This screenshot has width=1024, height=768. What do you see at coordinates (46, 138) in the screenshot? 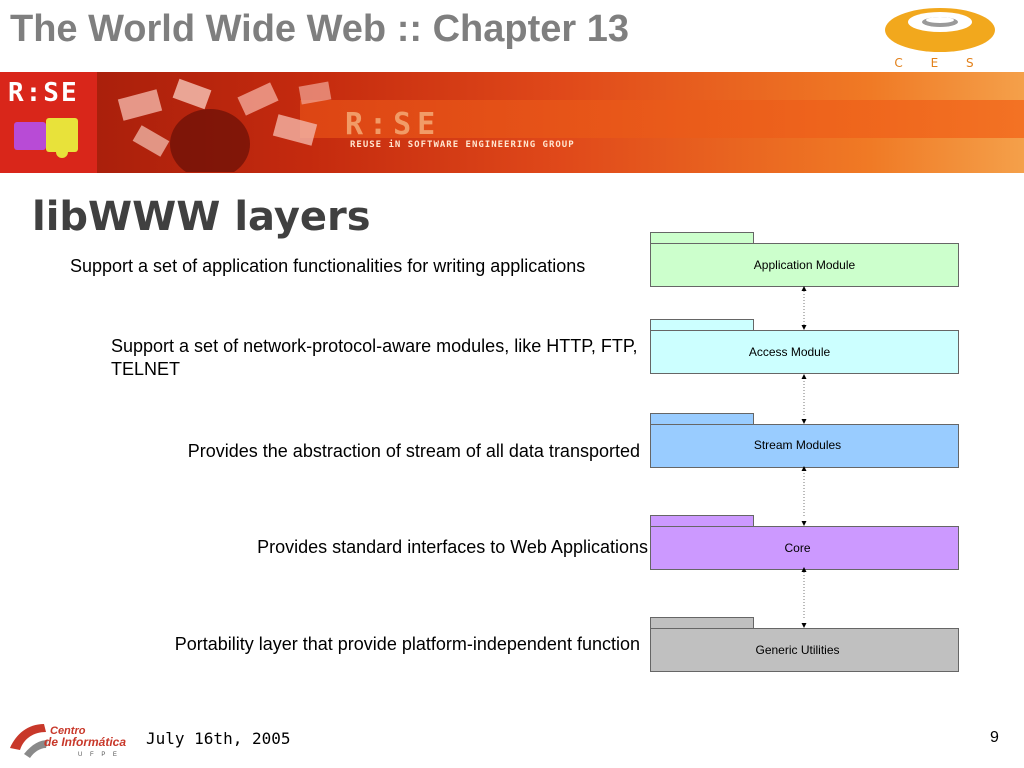
I see `puzzle-icon` at bounding box center [46, 138].